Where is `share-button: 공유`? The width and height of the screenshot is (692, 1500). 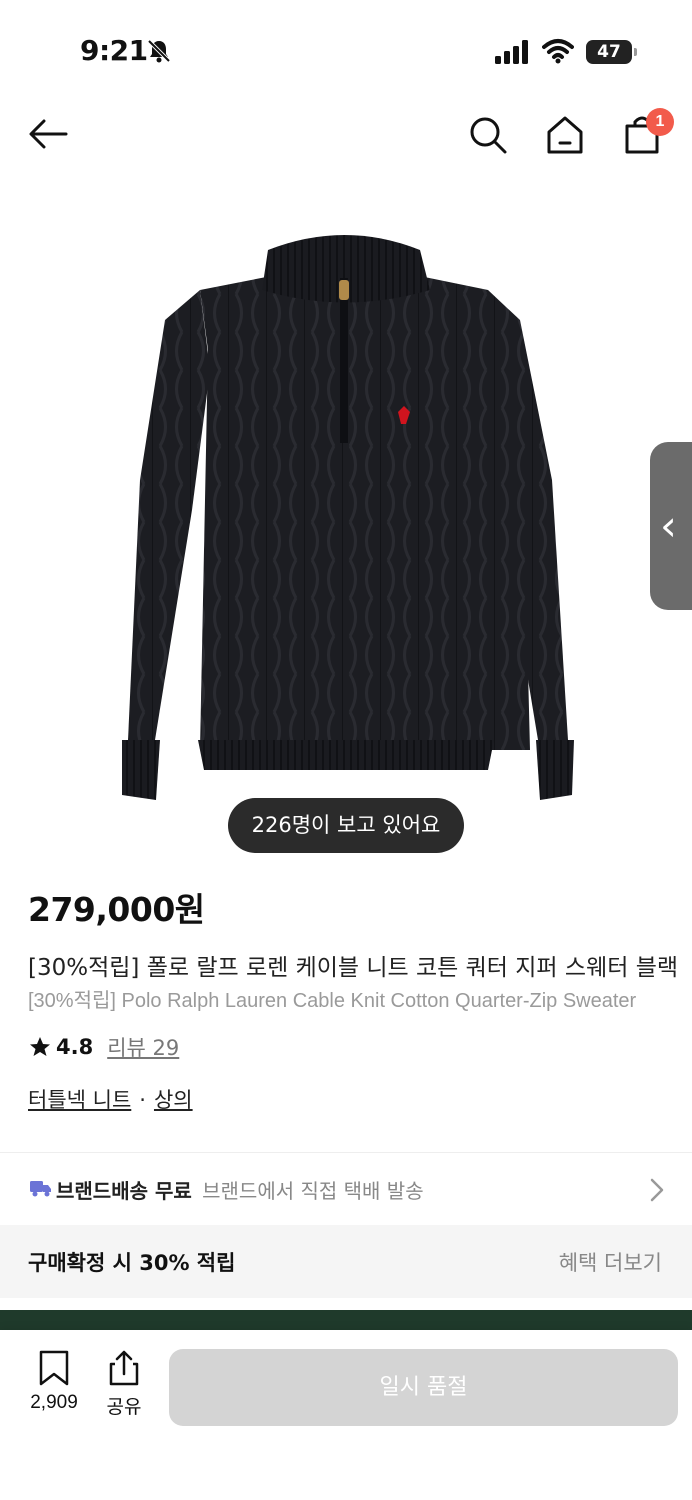 share-button: 공유 is located at coordinates (124, 1385).